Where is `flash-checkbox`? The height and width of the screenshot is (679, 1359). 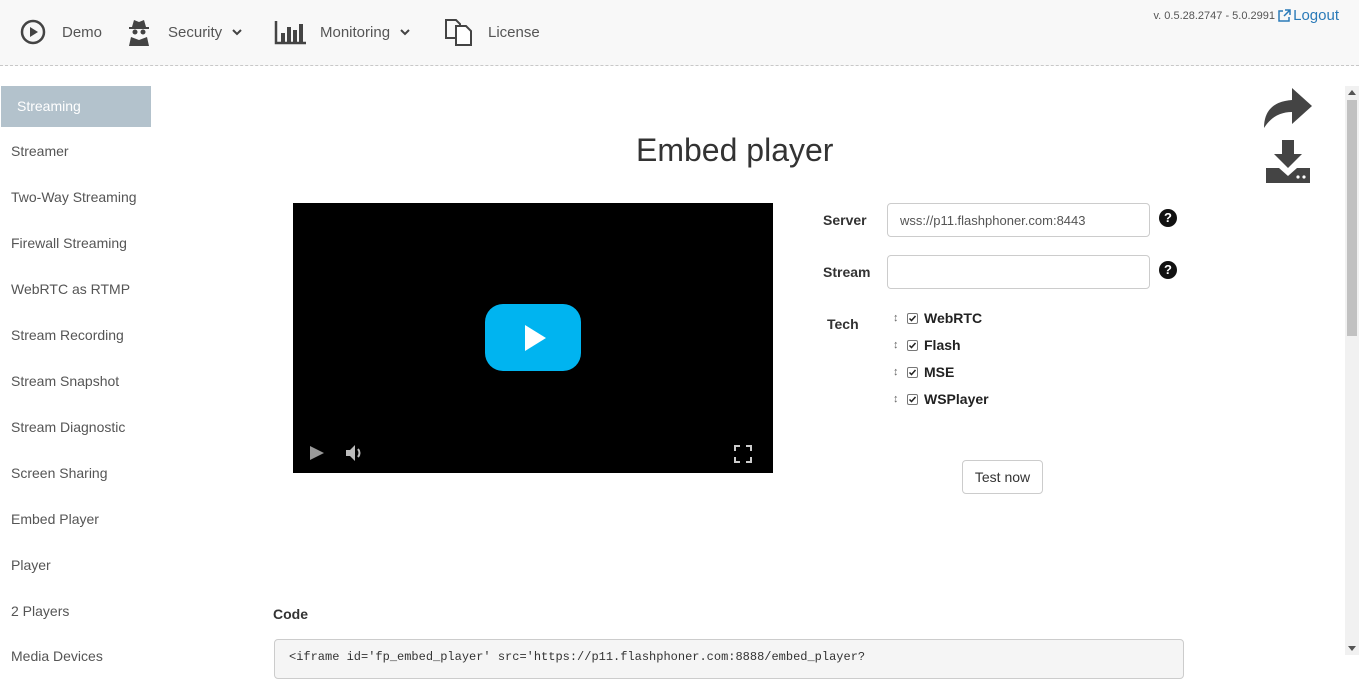
flash-checkbox is located at coordinates (912, 345).